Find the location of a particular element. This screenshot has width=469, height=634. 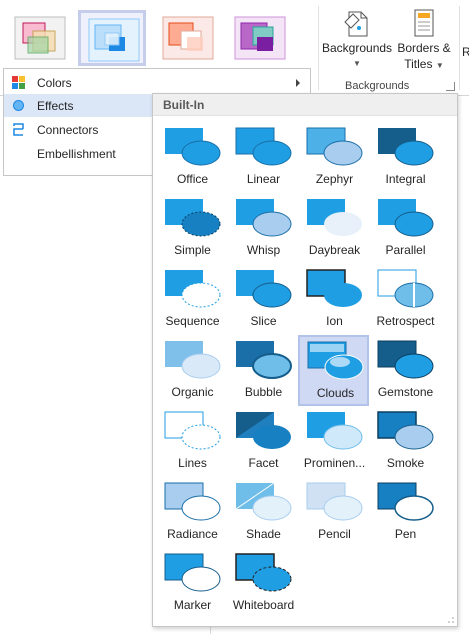

effect-whiteboard: Whiteboard is located at coordinates (262, 583).